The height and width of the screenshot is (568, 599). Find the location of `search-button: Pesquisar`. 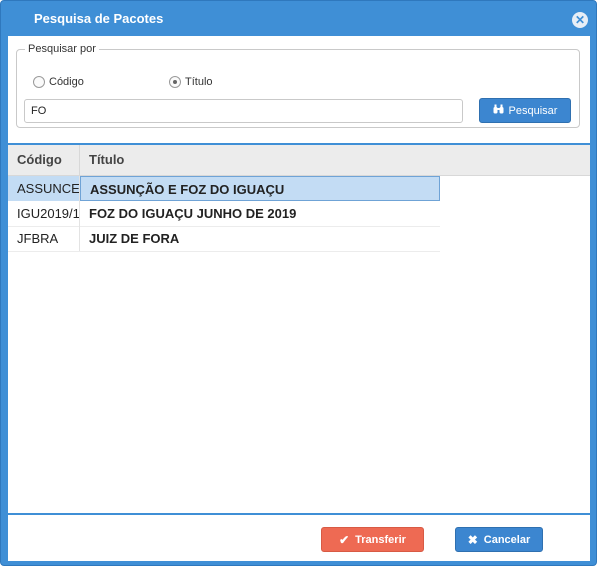

search-button: Pesquisar is located at coordinates (525, 110).